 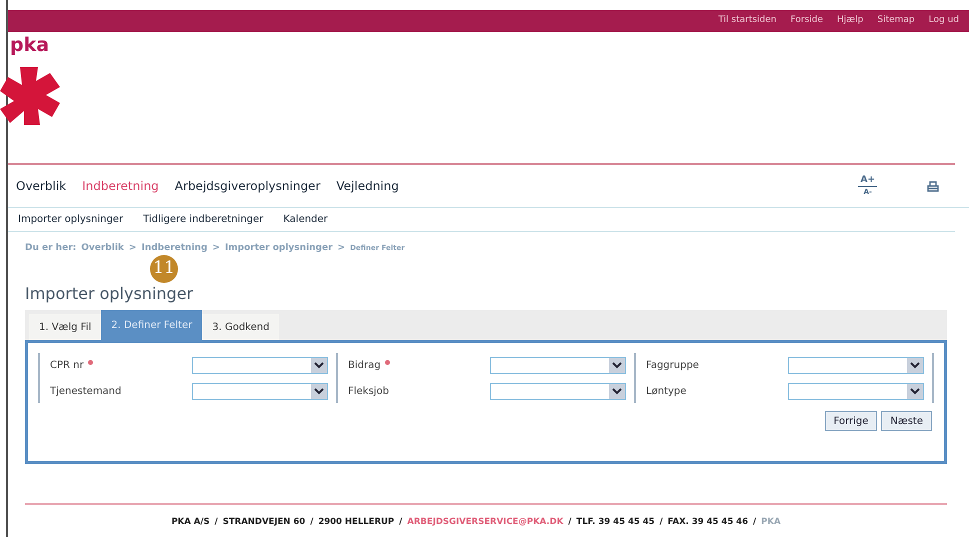 I want to click on email-link: ARBEJDSGIVERSERVICE@PKA.DK, so click(x=485, y=522).